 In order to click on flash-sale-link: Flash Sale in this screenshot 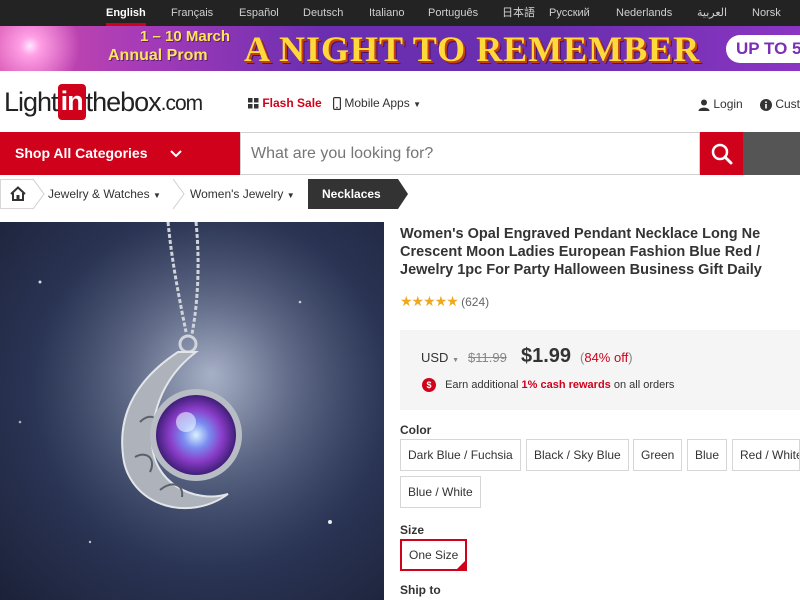, I will do `click(285, 103)`.